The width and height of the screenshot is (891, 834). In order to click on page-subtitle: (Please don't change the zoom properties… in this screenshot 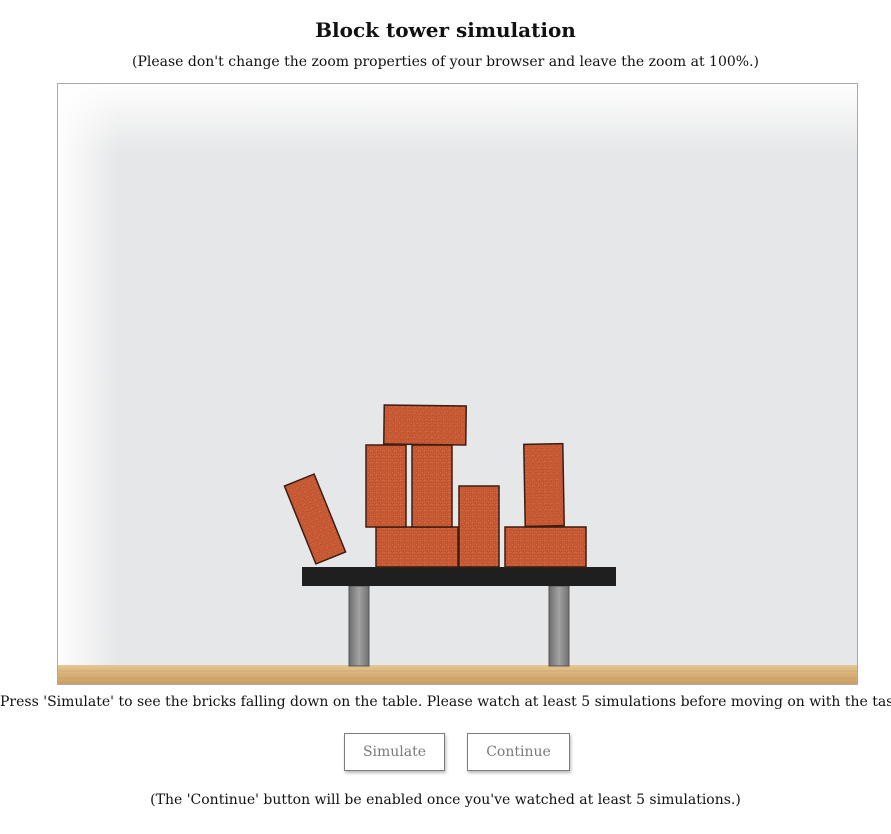, I will do `click(445, 62)`.